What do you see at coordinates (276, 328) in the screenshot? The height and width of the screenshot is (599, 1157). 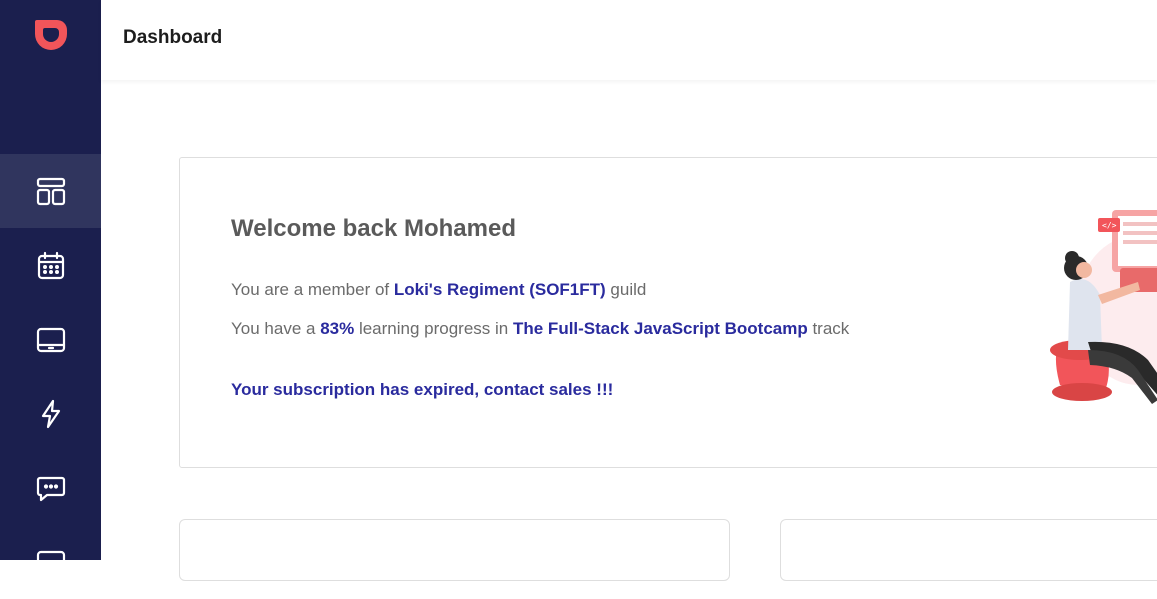 I see `progress-prefix-text: You have a` at bounding box center [276, 328].